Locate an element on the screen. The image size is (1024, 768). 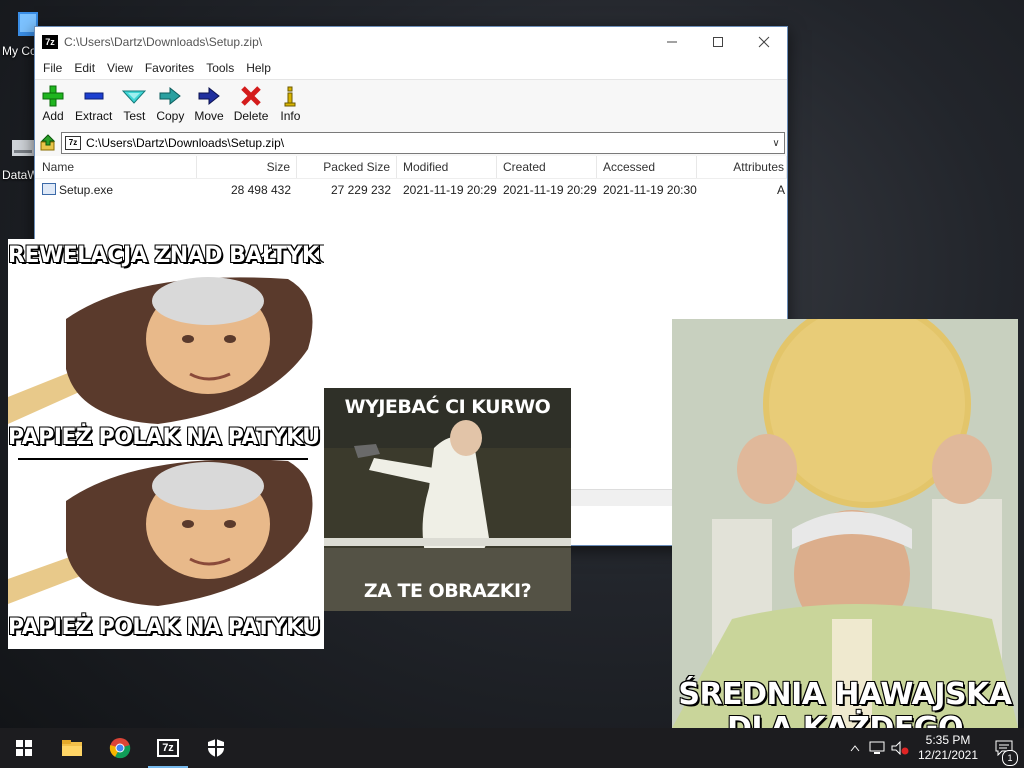
minimize-icon is located at coordinates (672, 42).